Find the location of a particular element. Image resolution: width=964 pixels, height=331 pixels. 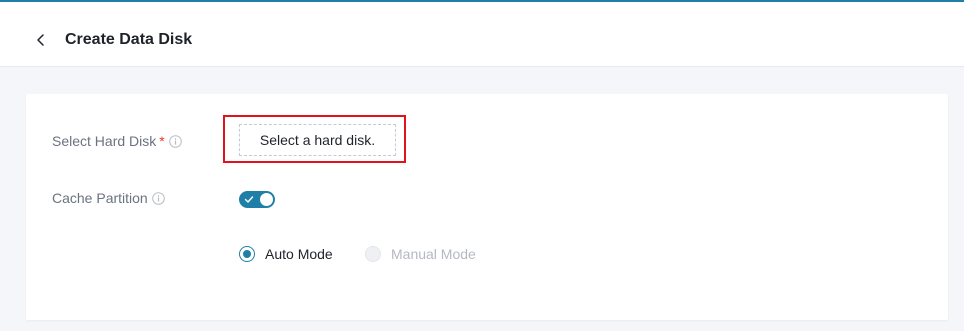

check-icon is located at coordinates (249, 199).